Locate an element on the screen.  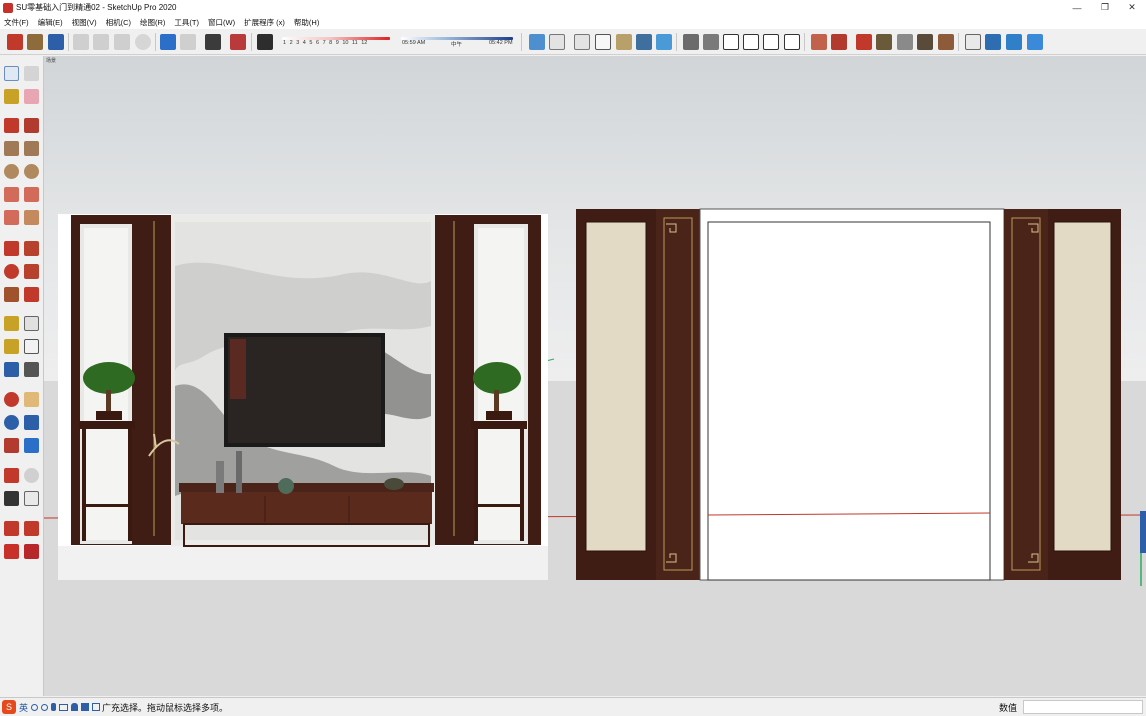
menu-tools: 工具(T) is located at coordinates (186, 22).